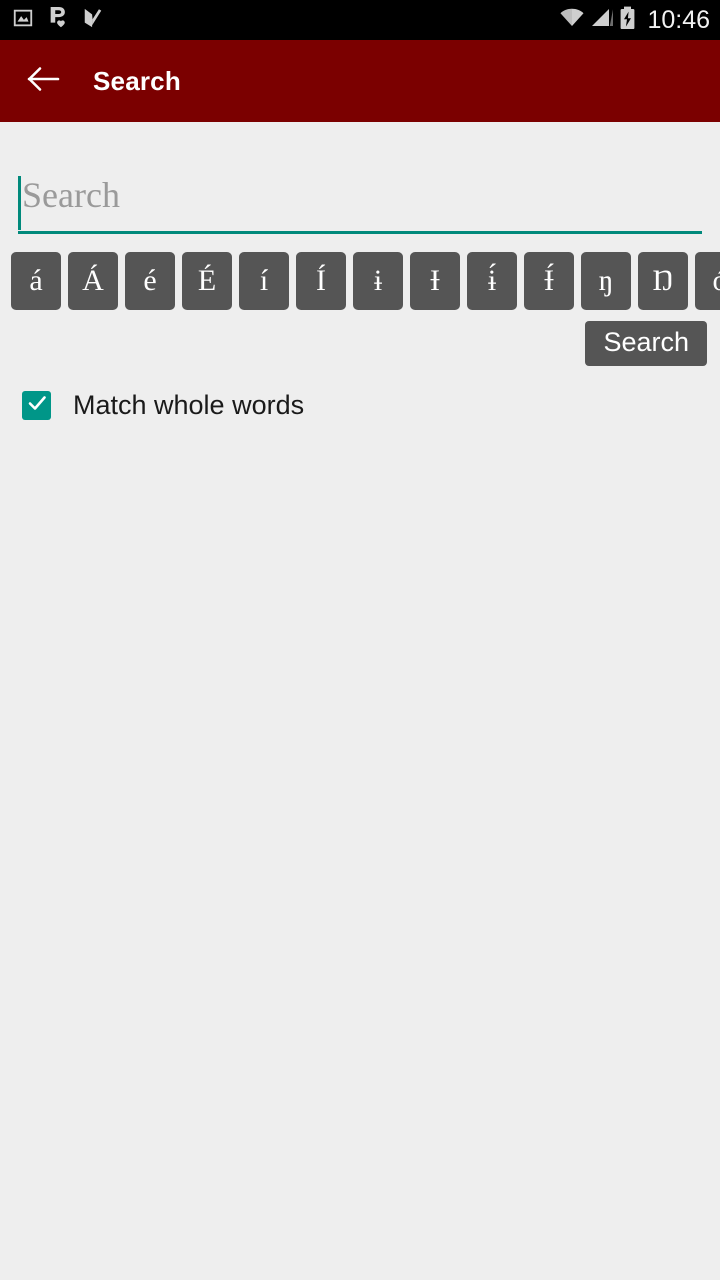 The height and width of the screenshot is (1280, 720). I want to click on back-button, so click(44, 81).